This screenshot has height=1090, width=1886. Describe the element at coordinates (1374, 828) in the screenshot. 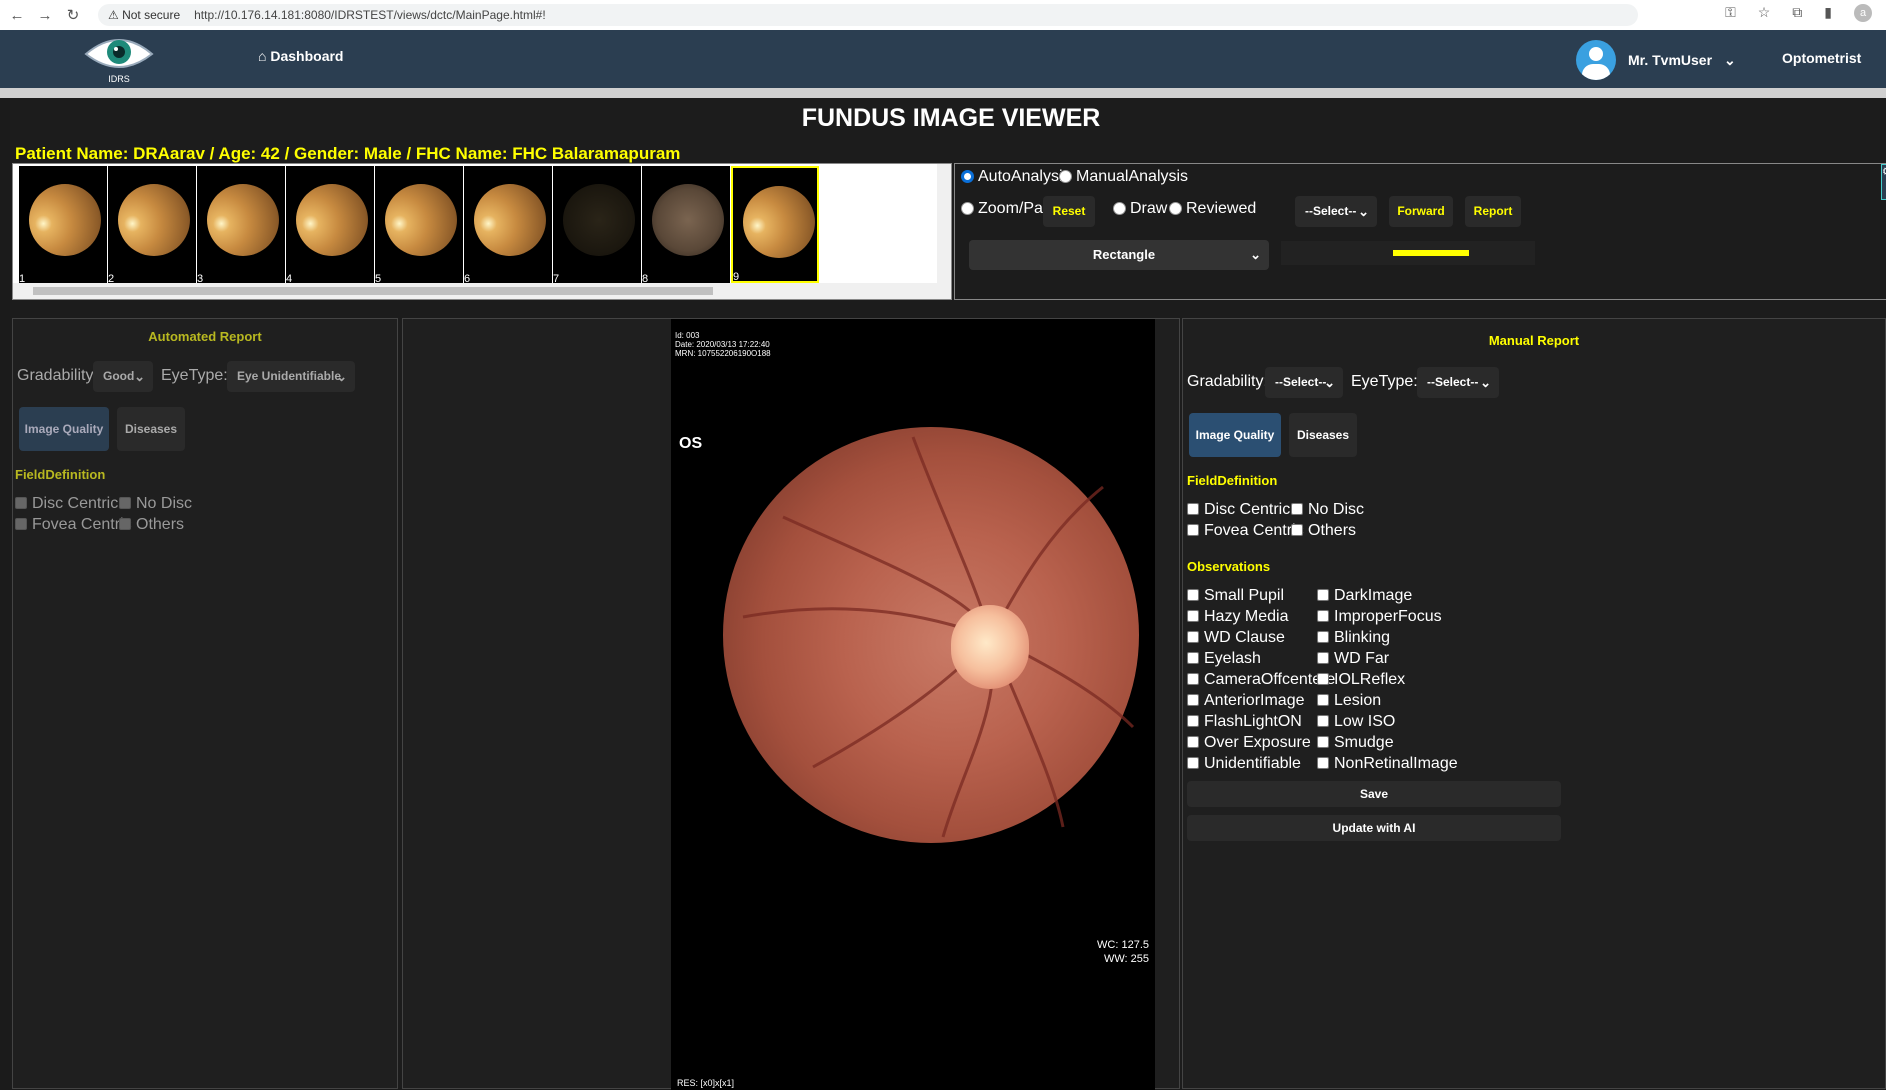

I see `update-with-ai-button: Update with AI` at that location.